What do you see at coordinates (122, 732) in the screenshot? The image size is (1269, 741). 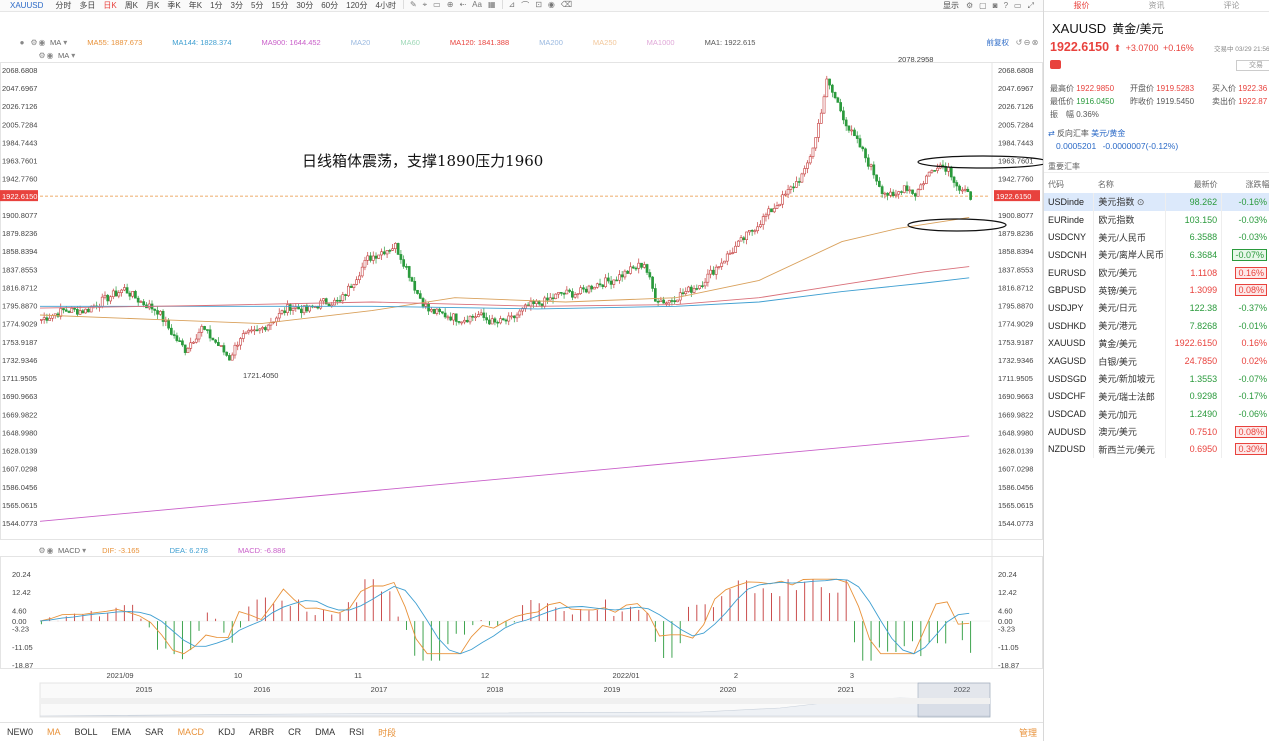 I see `indicator-tab: EMA` at bounding box center [122, 732].